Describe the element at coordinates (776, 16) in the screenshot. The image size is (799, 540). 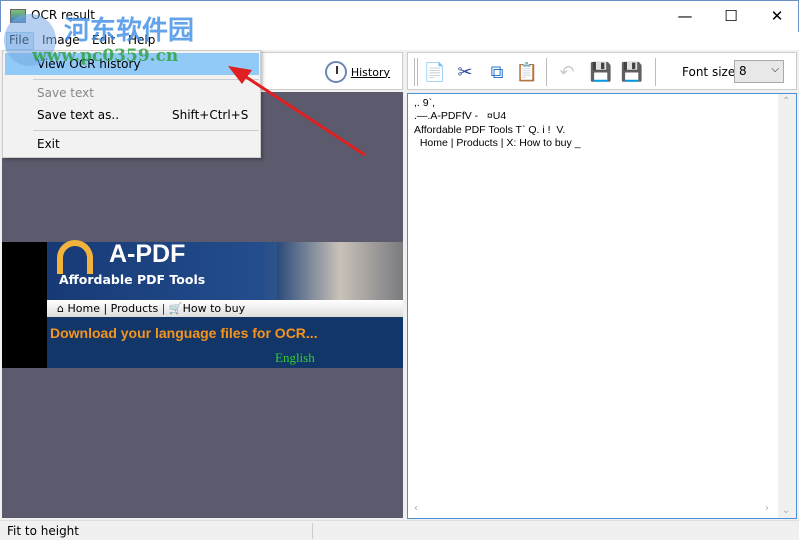
I see `close-button: ✕` at that location.